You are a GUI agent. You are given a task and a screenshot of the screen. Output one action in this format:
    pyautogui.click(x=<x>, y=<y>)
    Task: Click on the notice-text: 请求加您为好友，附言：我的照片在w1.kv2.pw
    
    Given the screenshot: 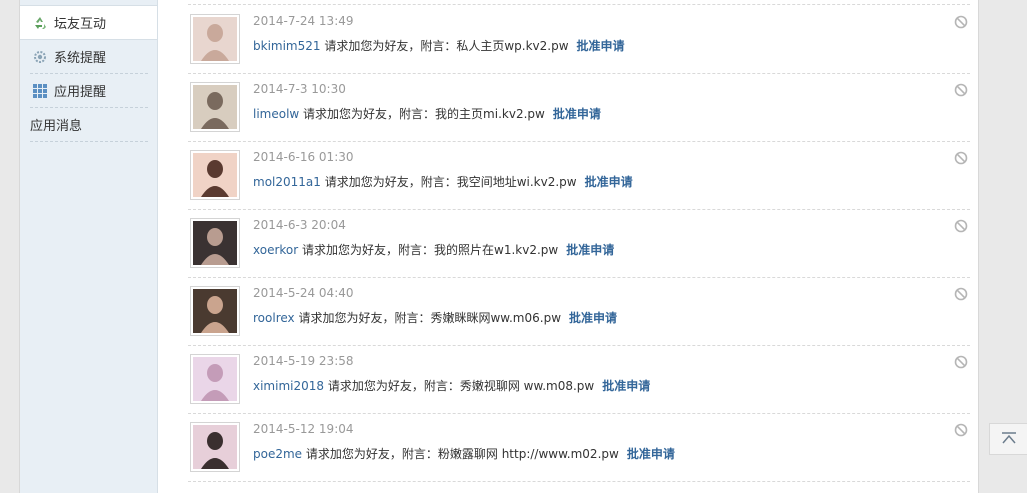 What is the action you would take?
    pyautogui.click(x=428, y=250)
    